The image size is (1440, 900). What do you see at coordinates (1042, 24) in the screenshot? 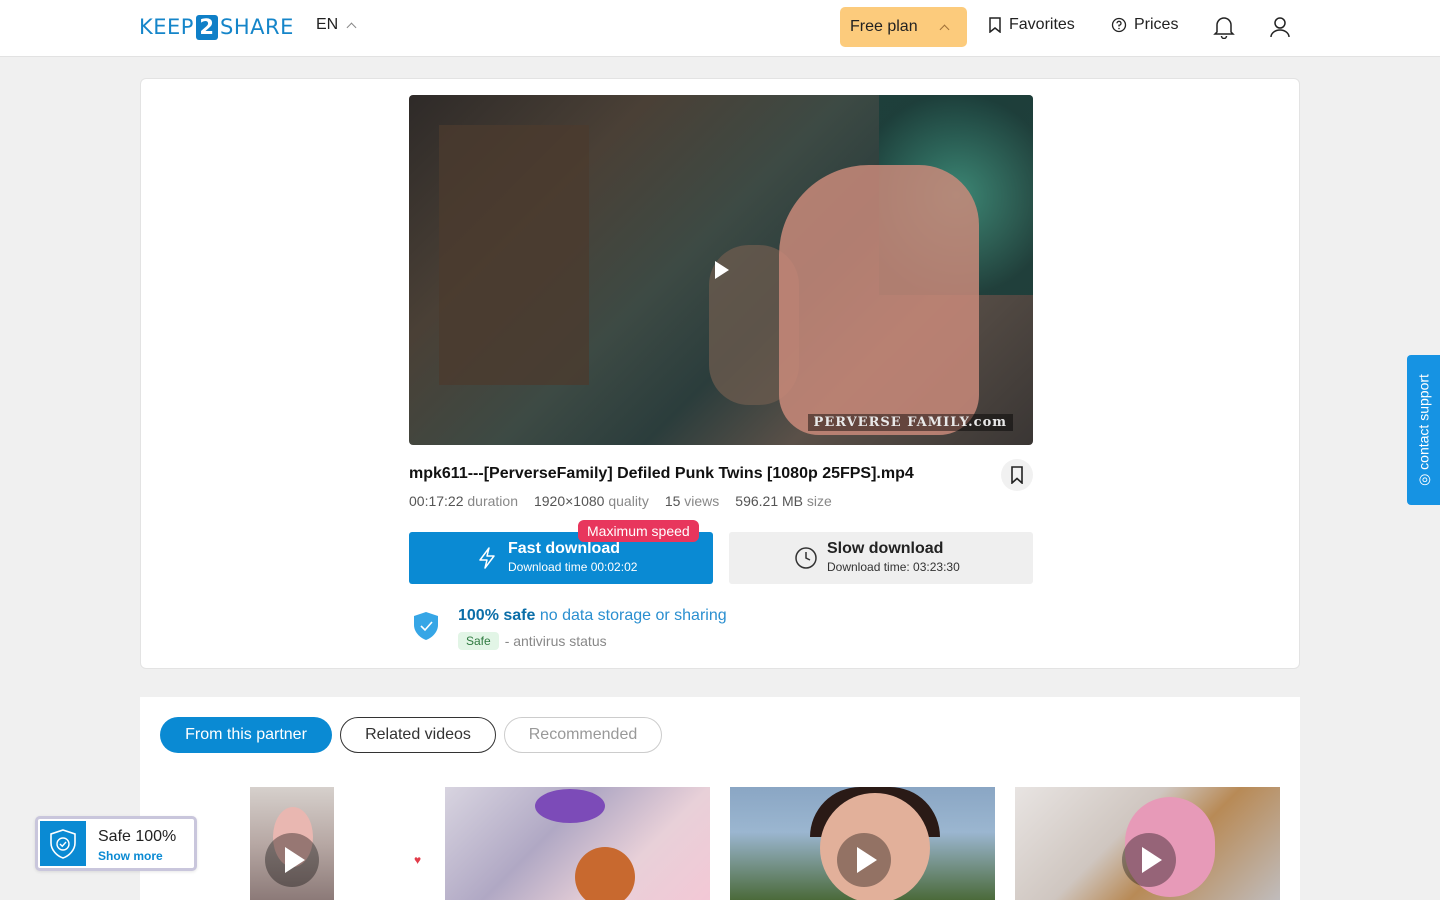
I see `favorites-label: Favorites` at bounding box center [1042, 24].